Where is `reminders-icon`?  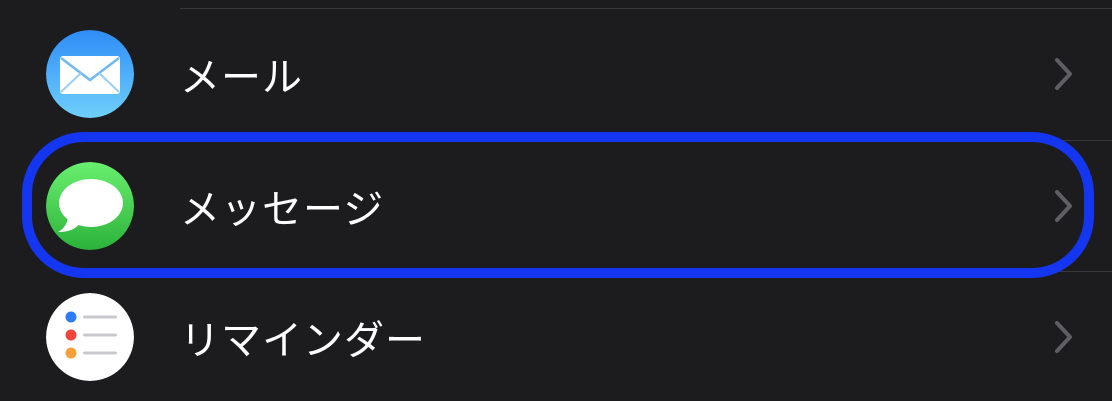
reminders-icon is located at coordinates (90, 337).